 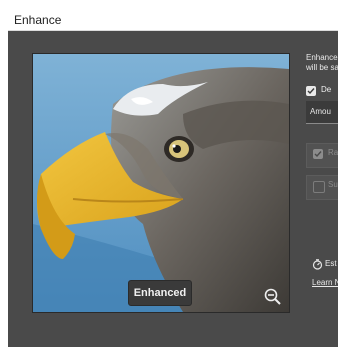 I want to click on option-three-checkbox-row: Su, so click(x=325, y=188).